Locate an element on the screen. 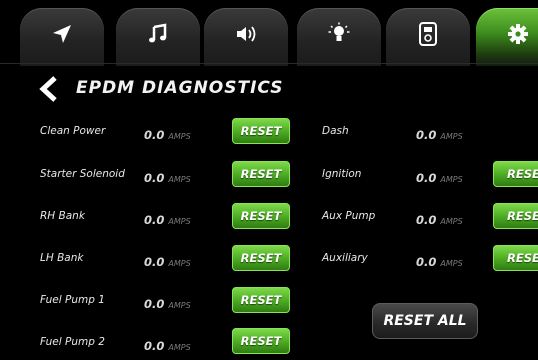  channel-value-aux-pump: 0.0 AMPS is located at coordinates (439, 220).